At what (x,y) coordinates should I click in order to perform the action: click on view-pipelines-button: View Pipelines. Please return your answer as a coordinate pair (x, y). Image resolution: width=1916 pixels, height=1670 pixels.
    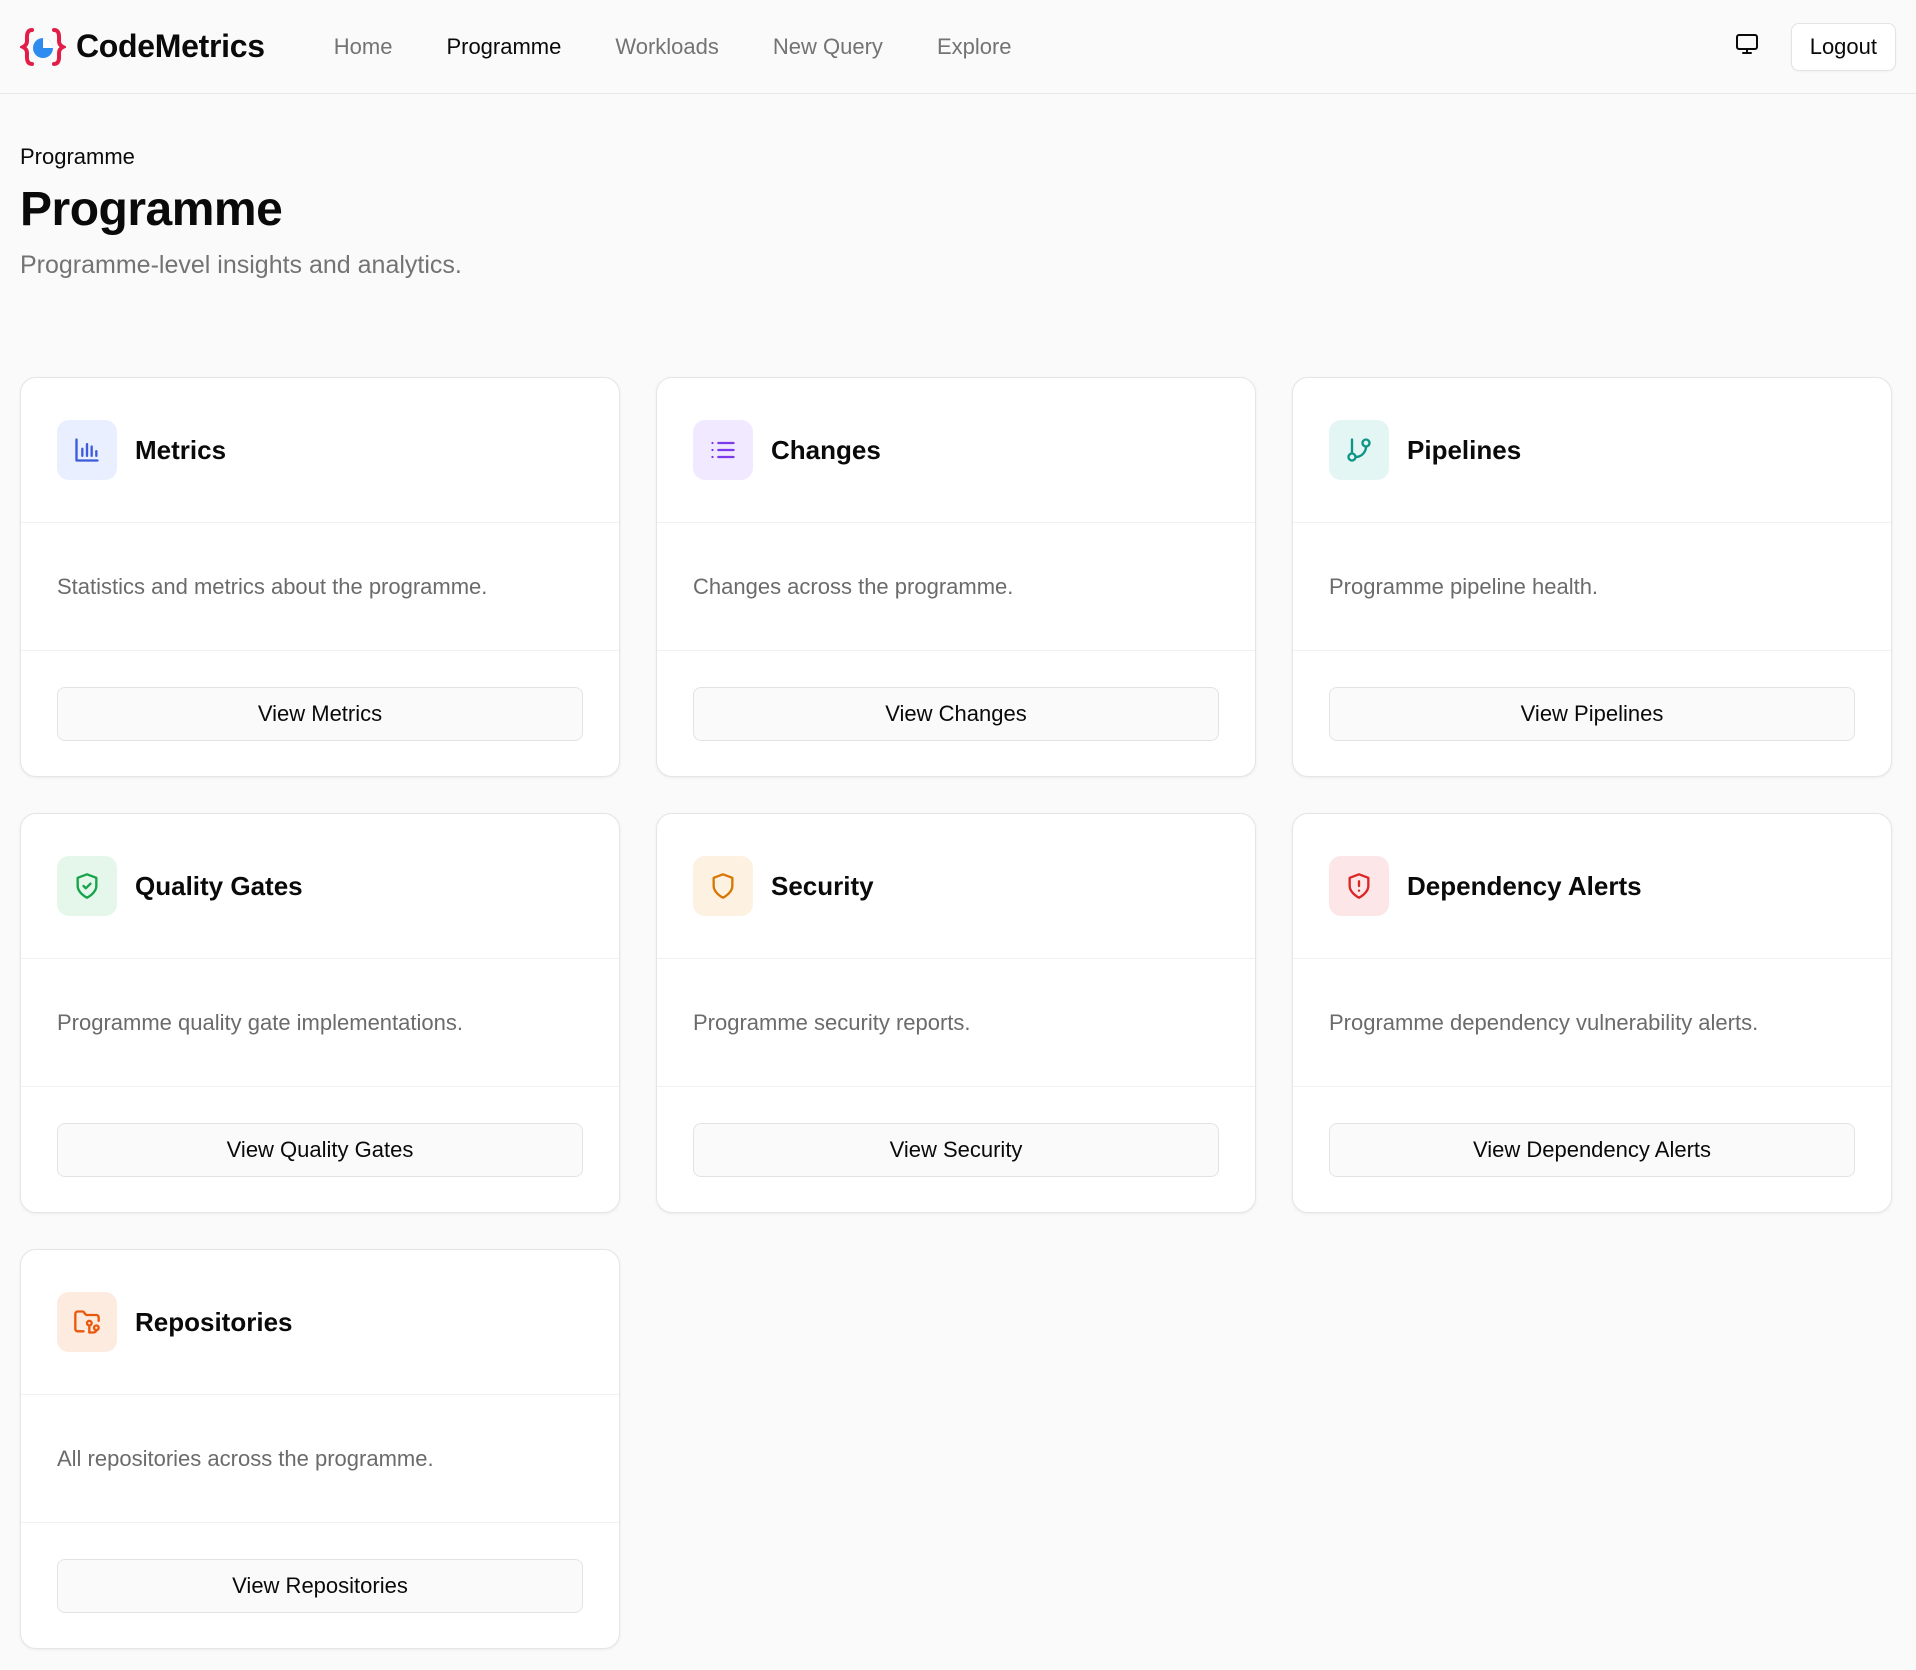
    Looking at the image, I should click on (1592, 713).